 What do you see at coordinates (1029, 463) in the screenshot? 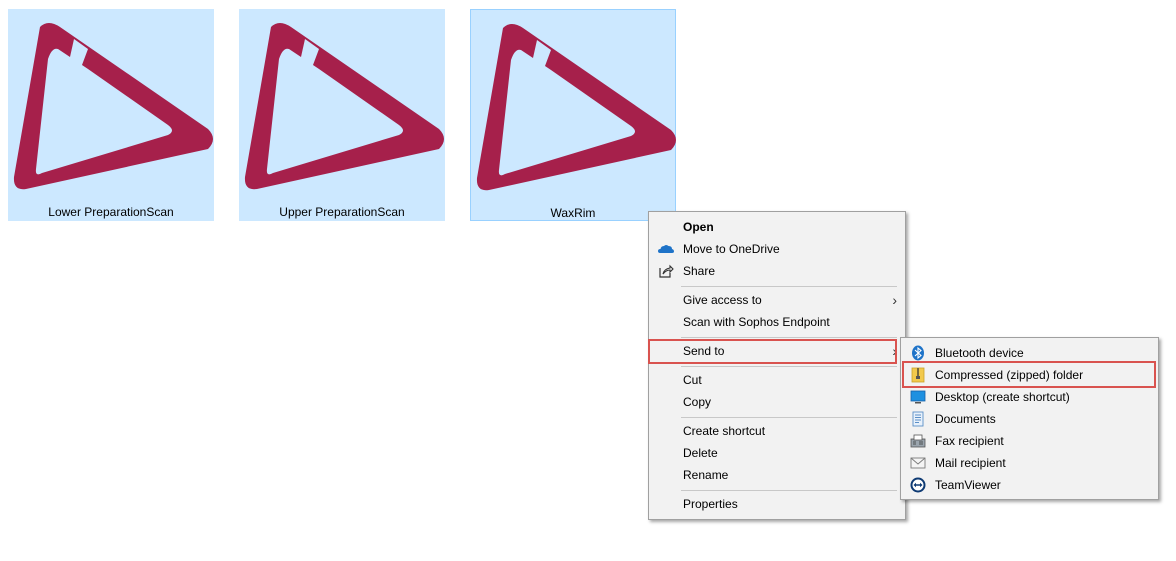
I see `send-to-mail: Mail recipient` at bounding box center [1029, 463].